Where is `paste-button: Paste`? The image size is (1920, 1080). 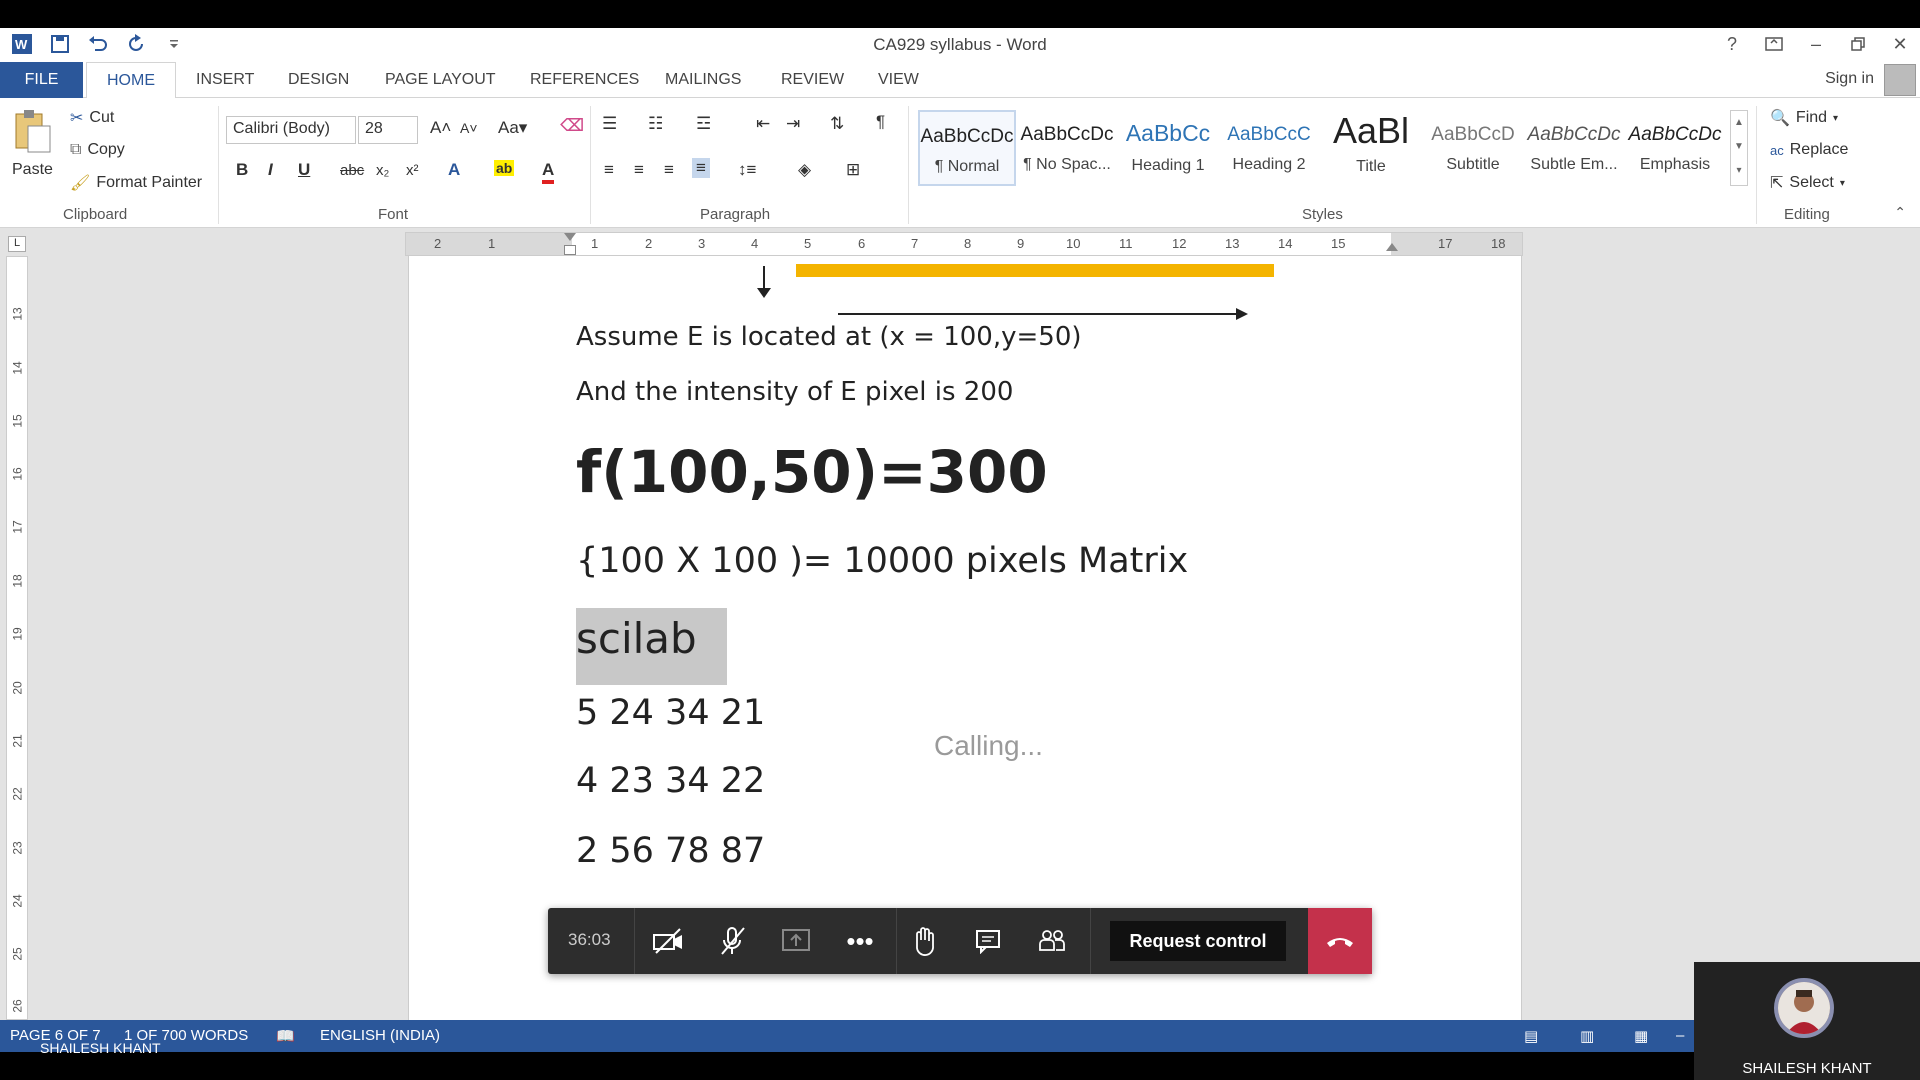
paste-button: Paste is located at coordinates (34, 143).